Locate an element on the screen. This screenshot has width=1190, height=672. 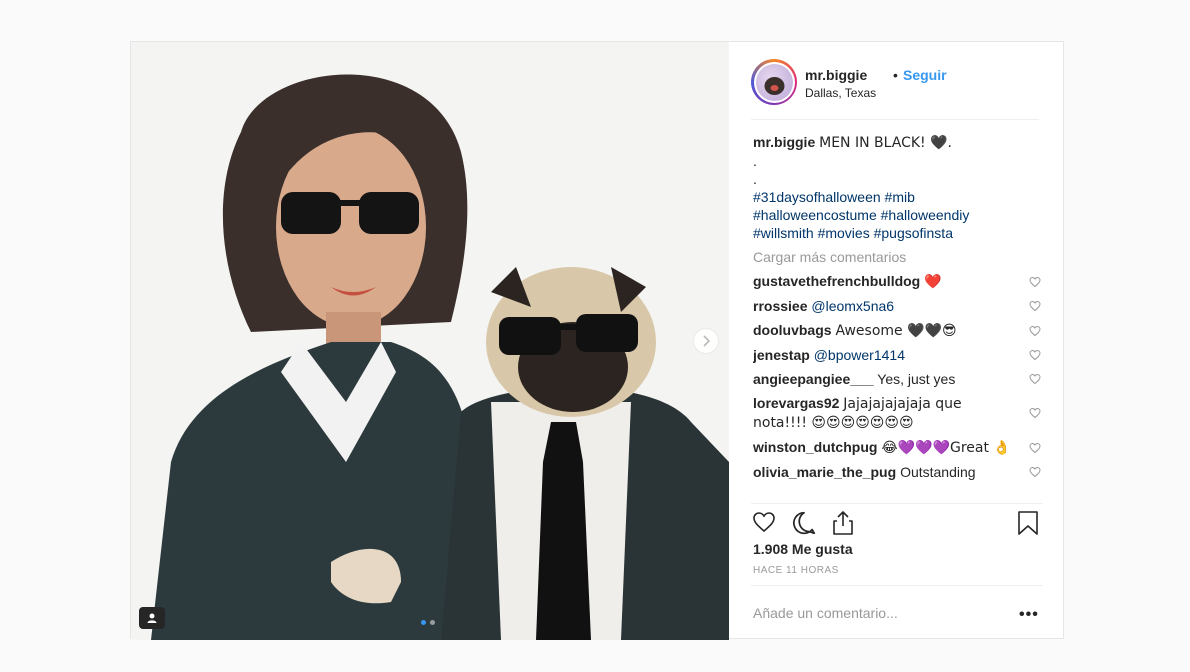
share-icon is located at coordinates (843, 523).